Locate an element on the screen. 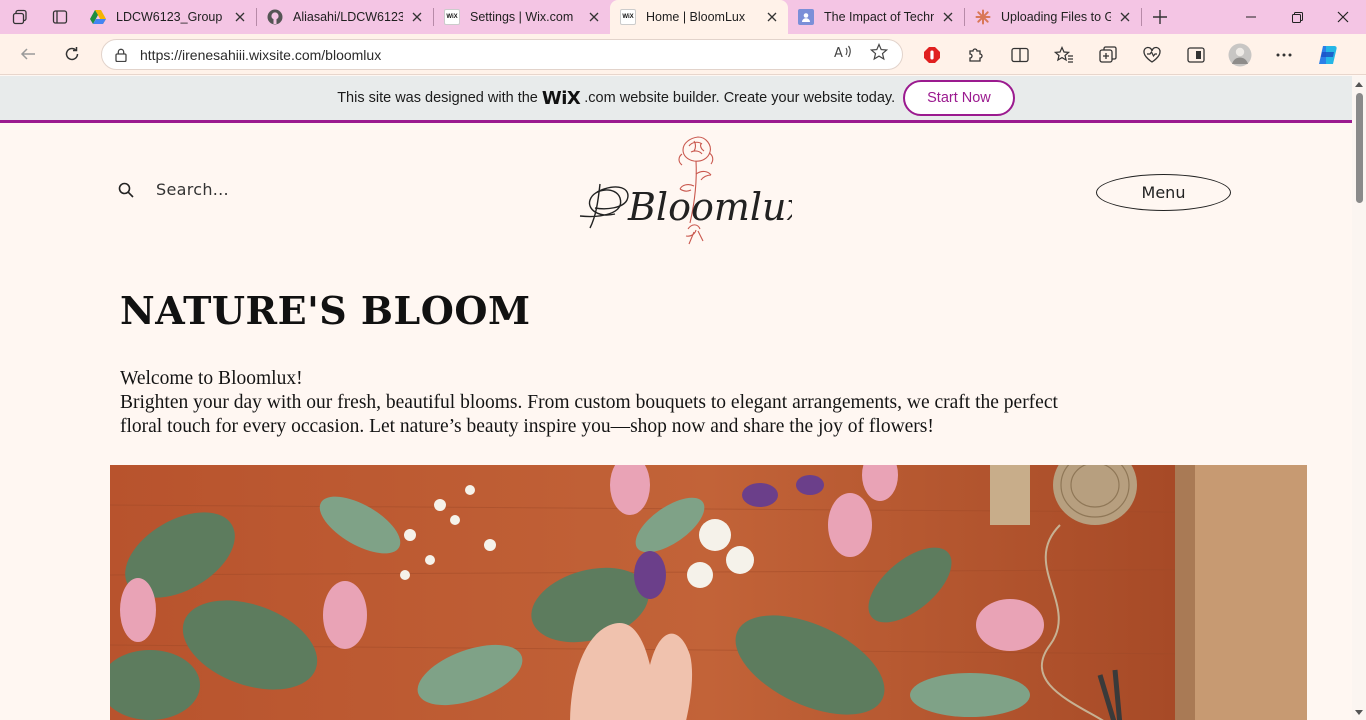 This screenshot has width=1366, height=720. claude-icon is located at coordinates (983, 17).